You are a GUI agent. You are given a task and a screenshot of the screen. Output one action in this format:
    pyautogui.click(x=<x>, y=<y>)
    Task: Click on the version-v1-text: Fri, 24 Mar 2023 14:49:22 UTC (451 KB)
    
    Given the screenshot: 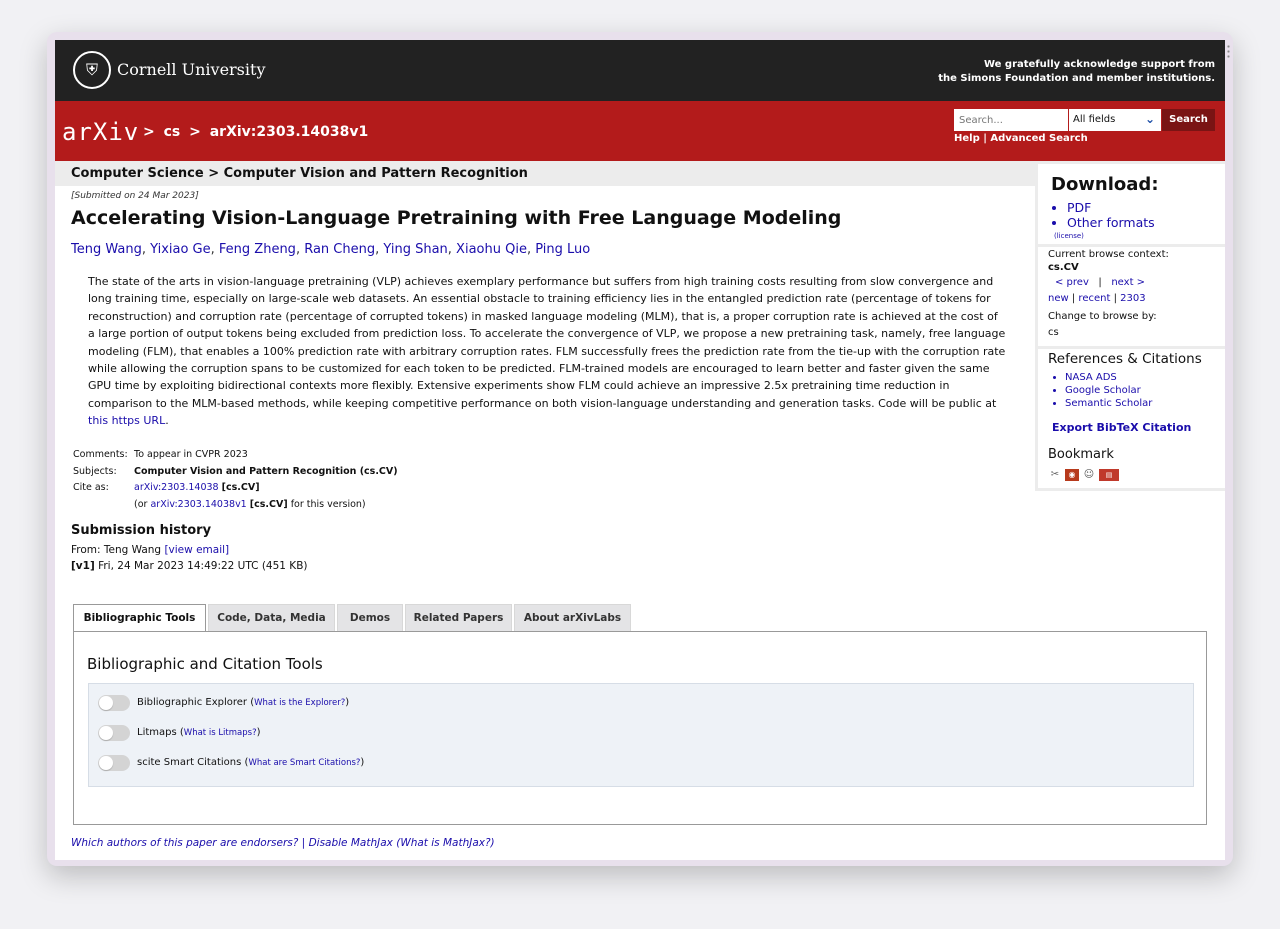 What is the action you would take?
    pyautogui.click(x=203, y=566)
    